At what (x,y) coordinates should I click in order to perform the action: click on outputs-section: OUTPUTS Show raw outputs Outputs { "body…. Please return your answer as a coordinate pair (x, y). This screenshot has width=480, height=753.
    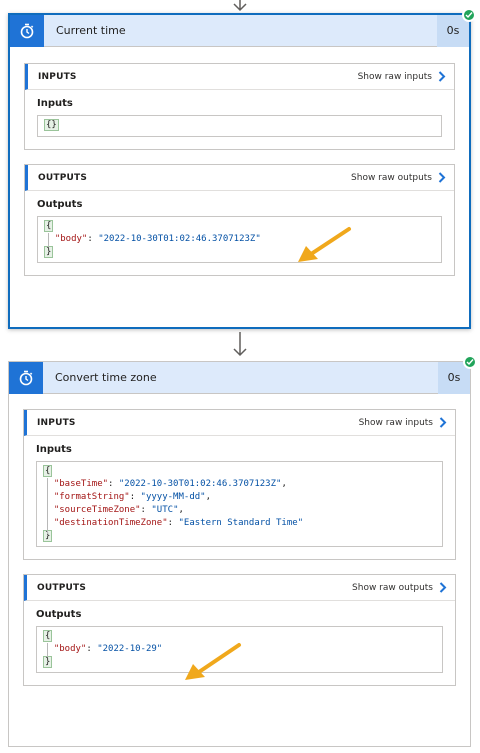
    Looking at the image, I should click on (239, 220).